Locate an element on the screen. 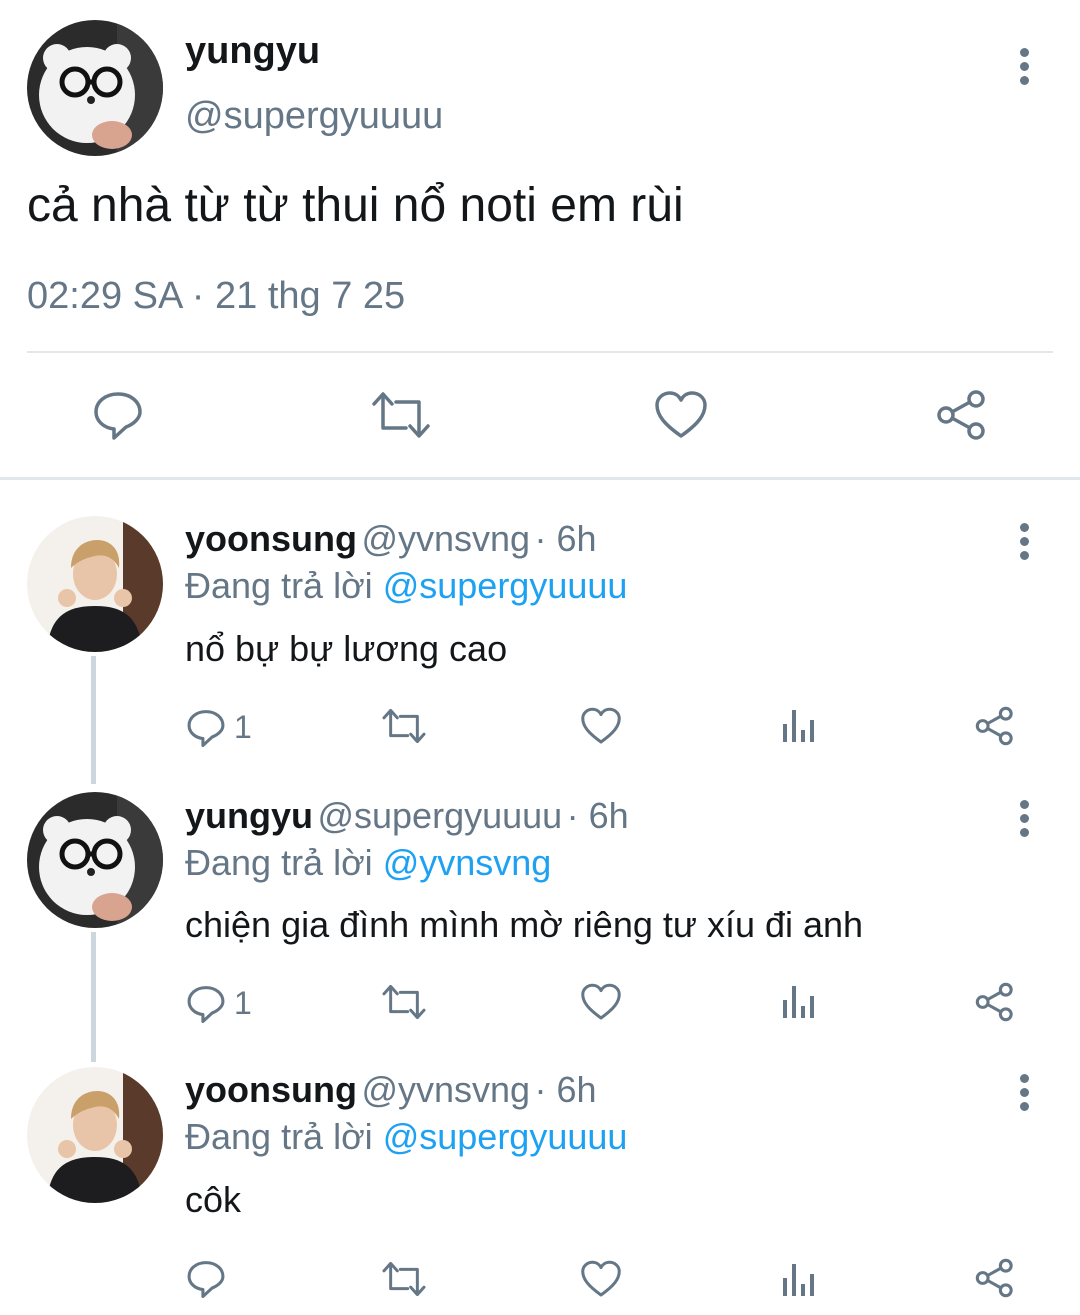 The image size is (1080, 1315). user-handle: @supergyuuuu is located at coordinates (314, 116).